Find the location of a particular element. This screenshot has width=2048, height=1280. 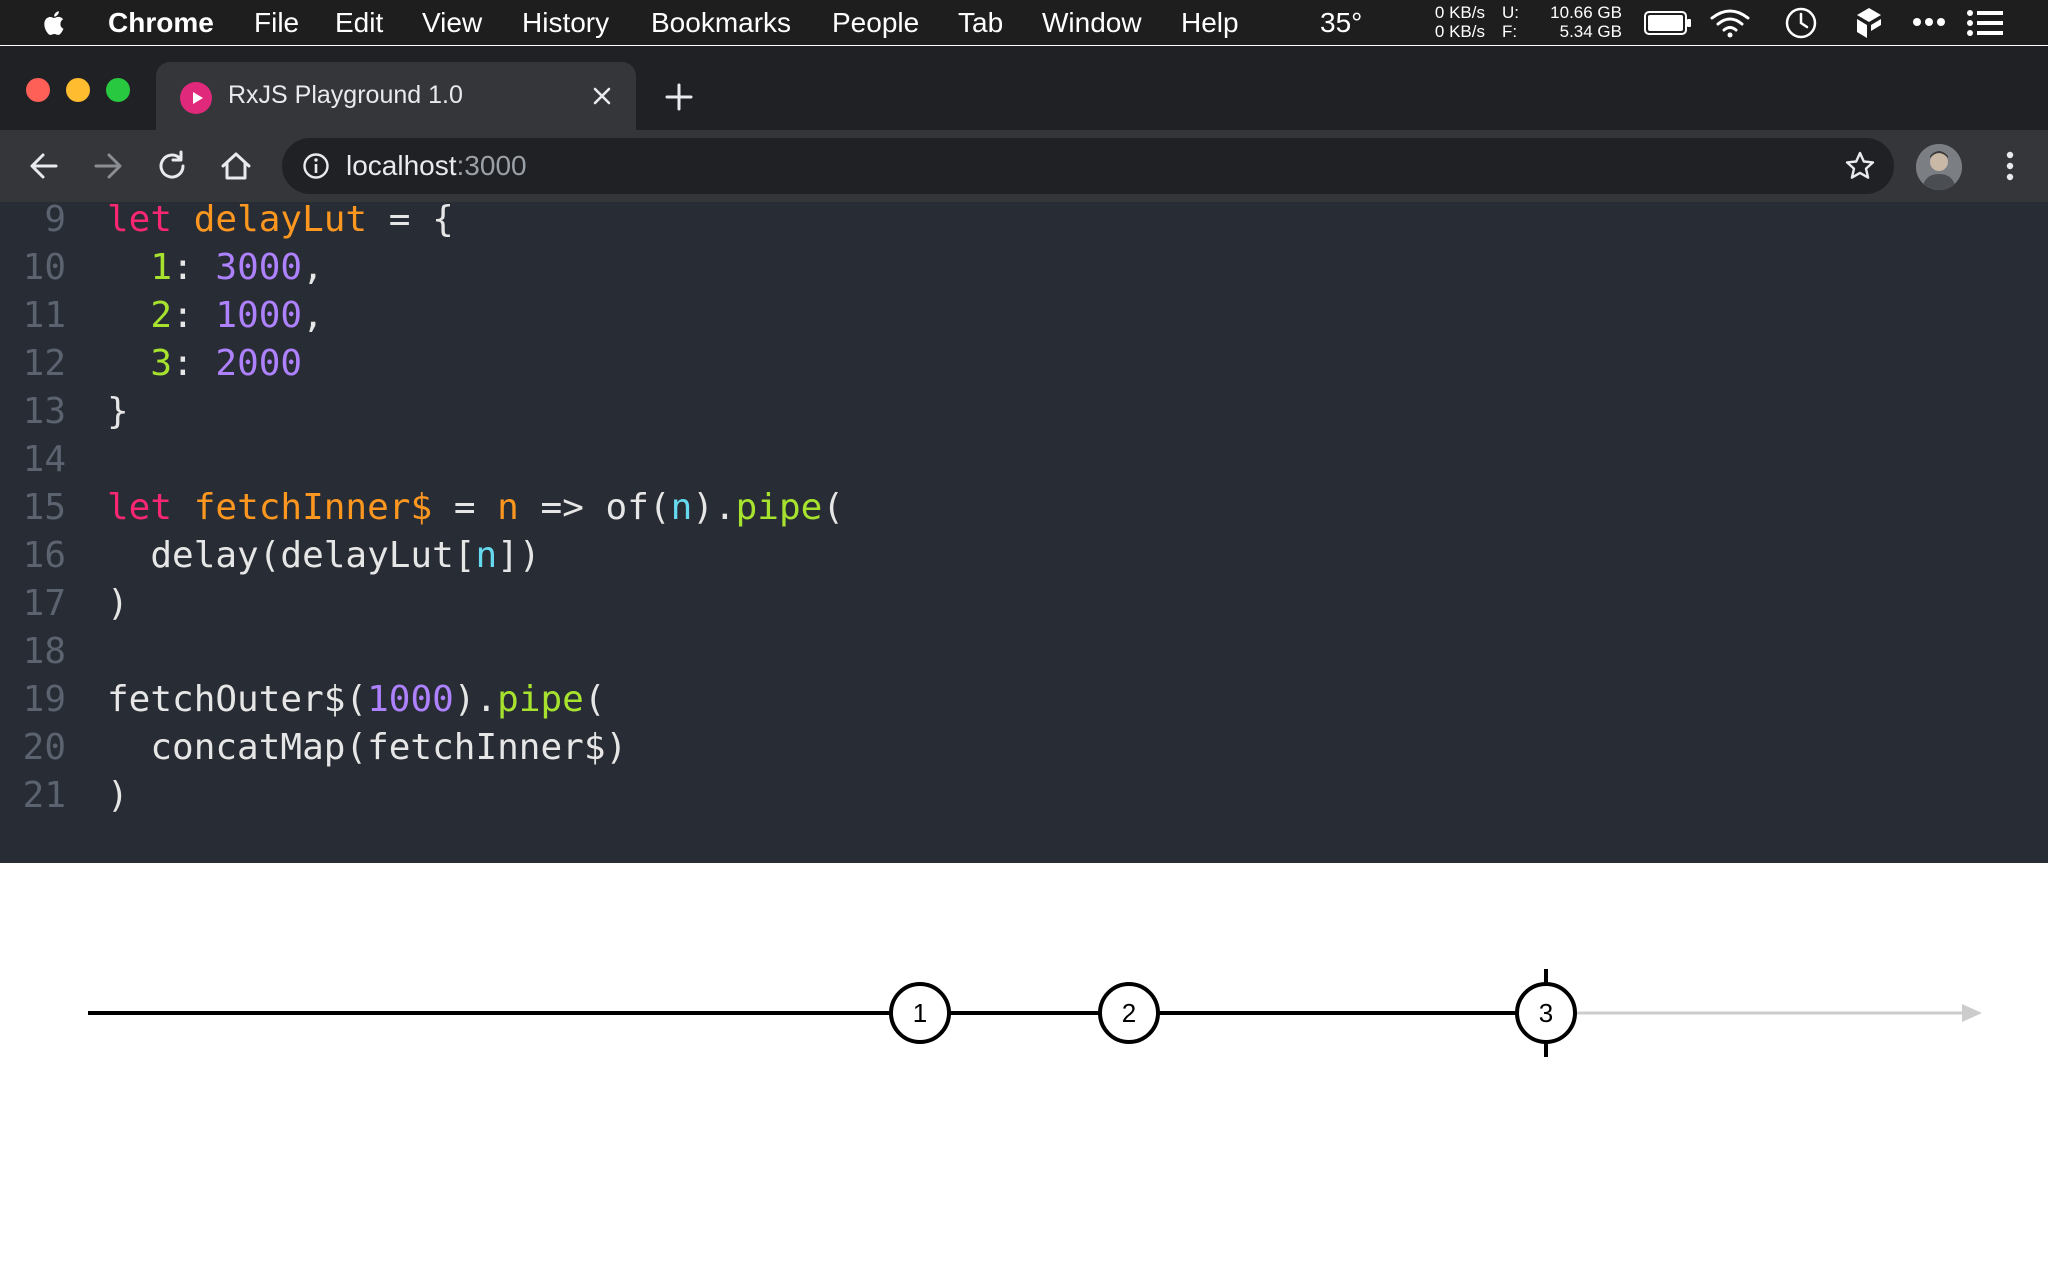

list-icon is located at coordinates (1985, 23).